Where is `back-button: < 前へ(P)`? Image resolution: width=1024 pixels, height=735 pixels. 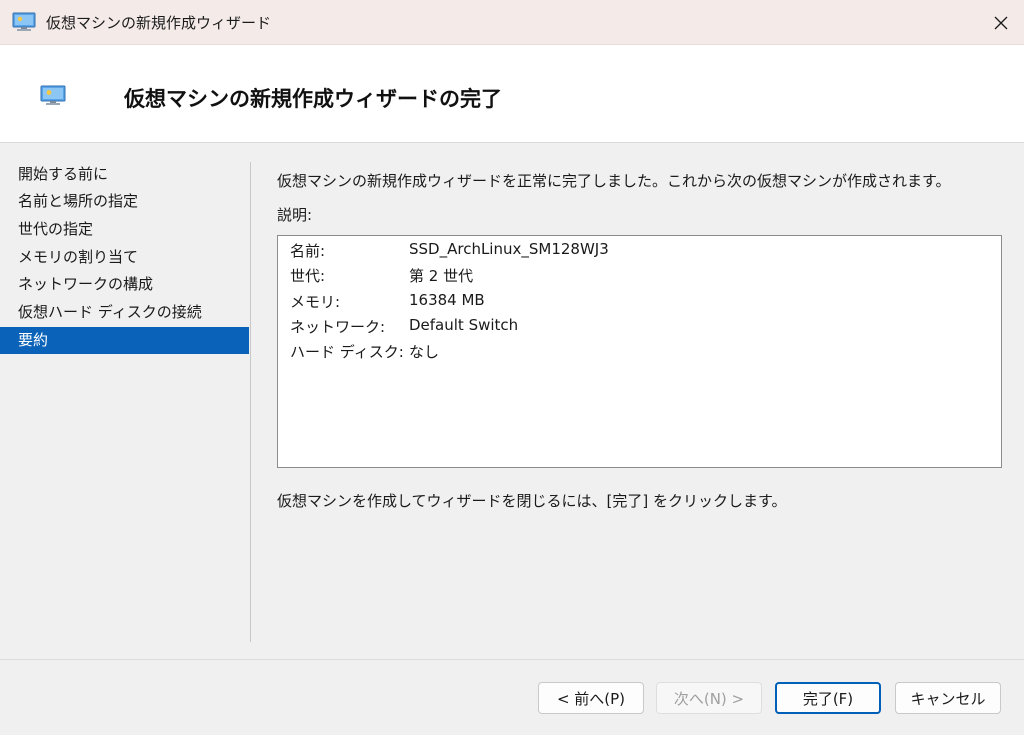
back-button: < 前へ(P) is located at coordinates (591, 698).